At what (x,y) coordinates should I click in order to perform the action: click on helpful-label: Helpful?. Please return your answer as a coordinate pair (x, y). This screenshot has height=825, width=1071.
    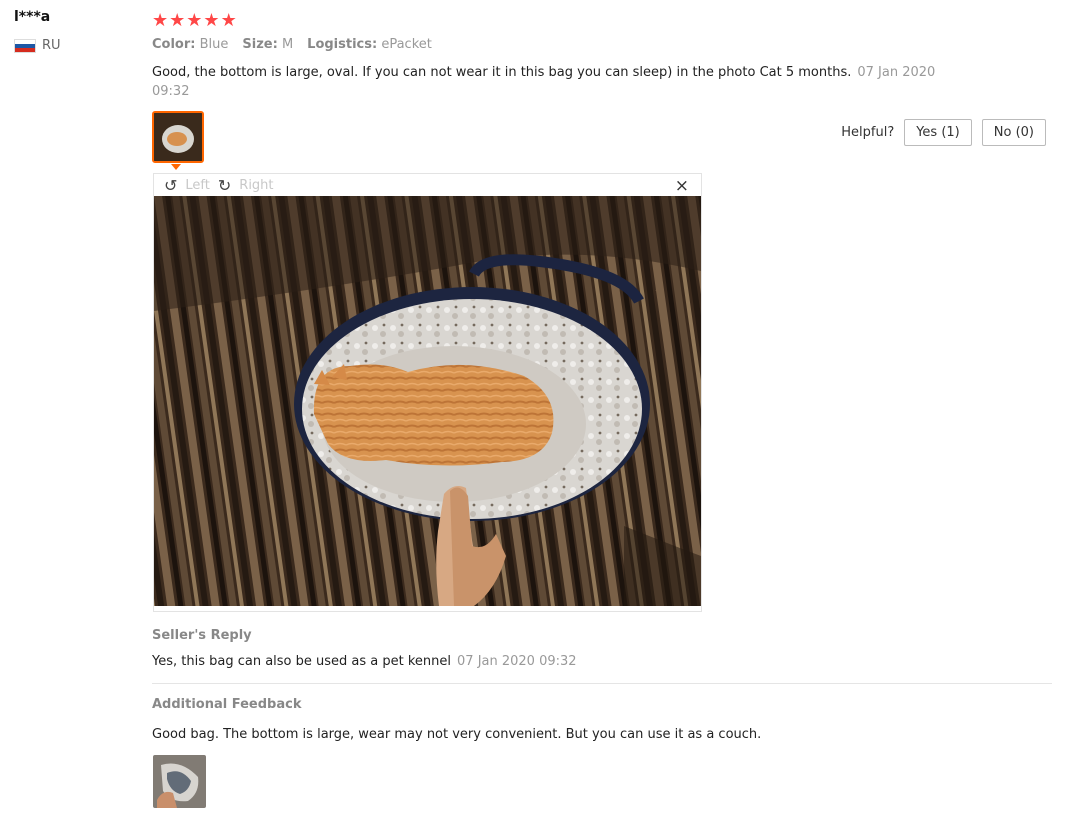
    Looking at the image, I should click on (868, 132).